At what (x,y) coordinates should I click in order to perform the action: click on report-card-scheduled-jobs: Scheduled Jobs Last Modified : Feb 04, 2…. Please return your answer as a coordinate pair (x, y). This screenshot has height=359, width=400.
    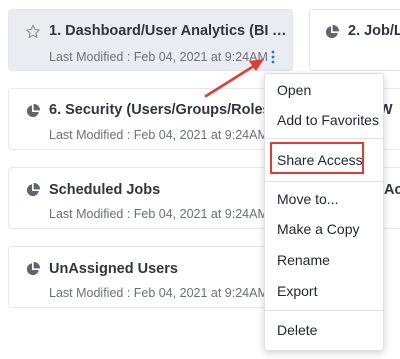
    Looking at the image, I should click on (150, 198).